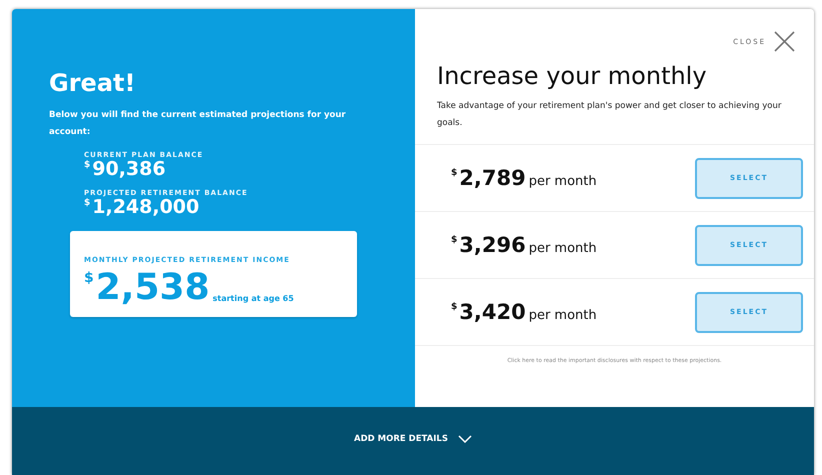 The height and width of the screenshot is (475, 822). I want to click on option-amount: 3,296, so click(492, 245).